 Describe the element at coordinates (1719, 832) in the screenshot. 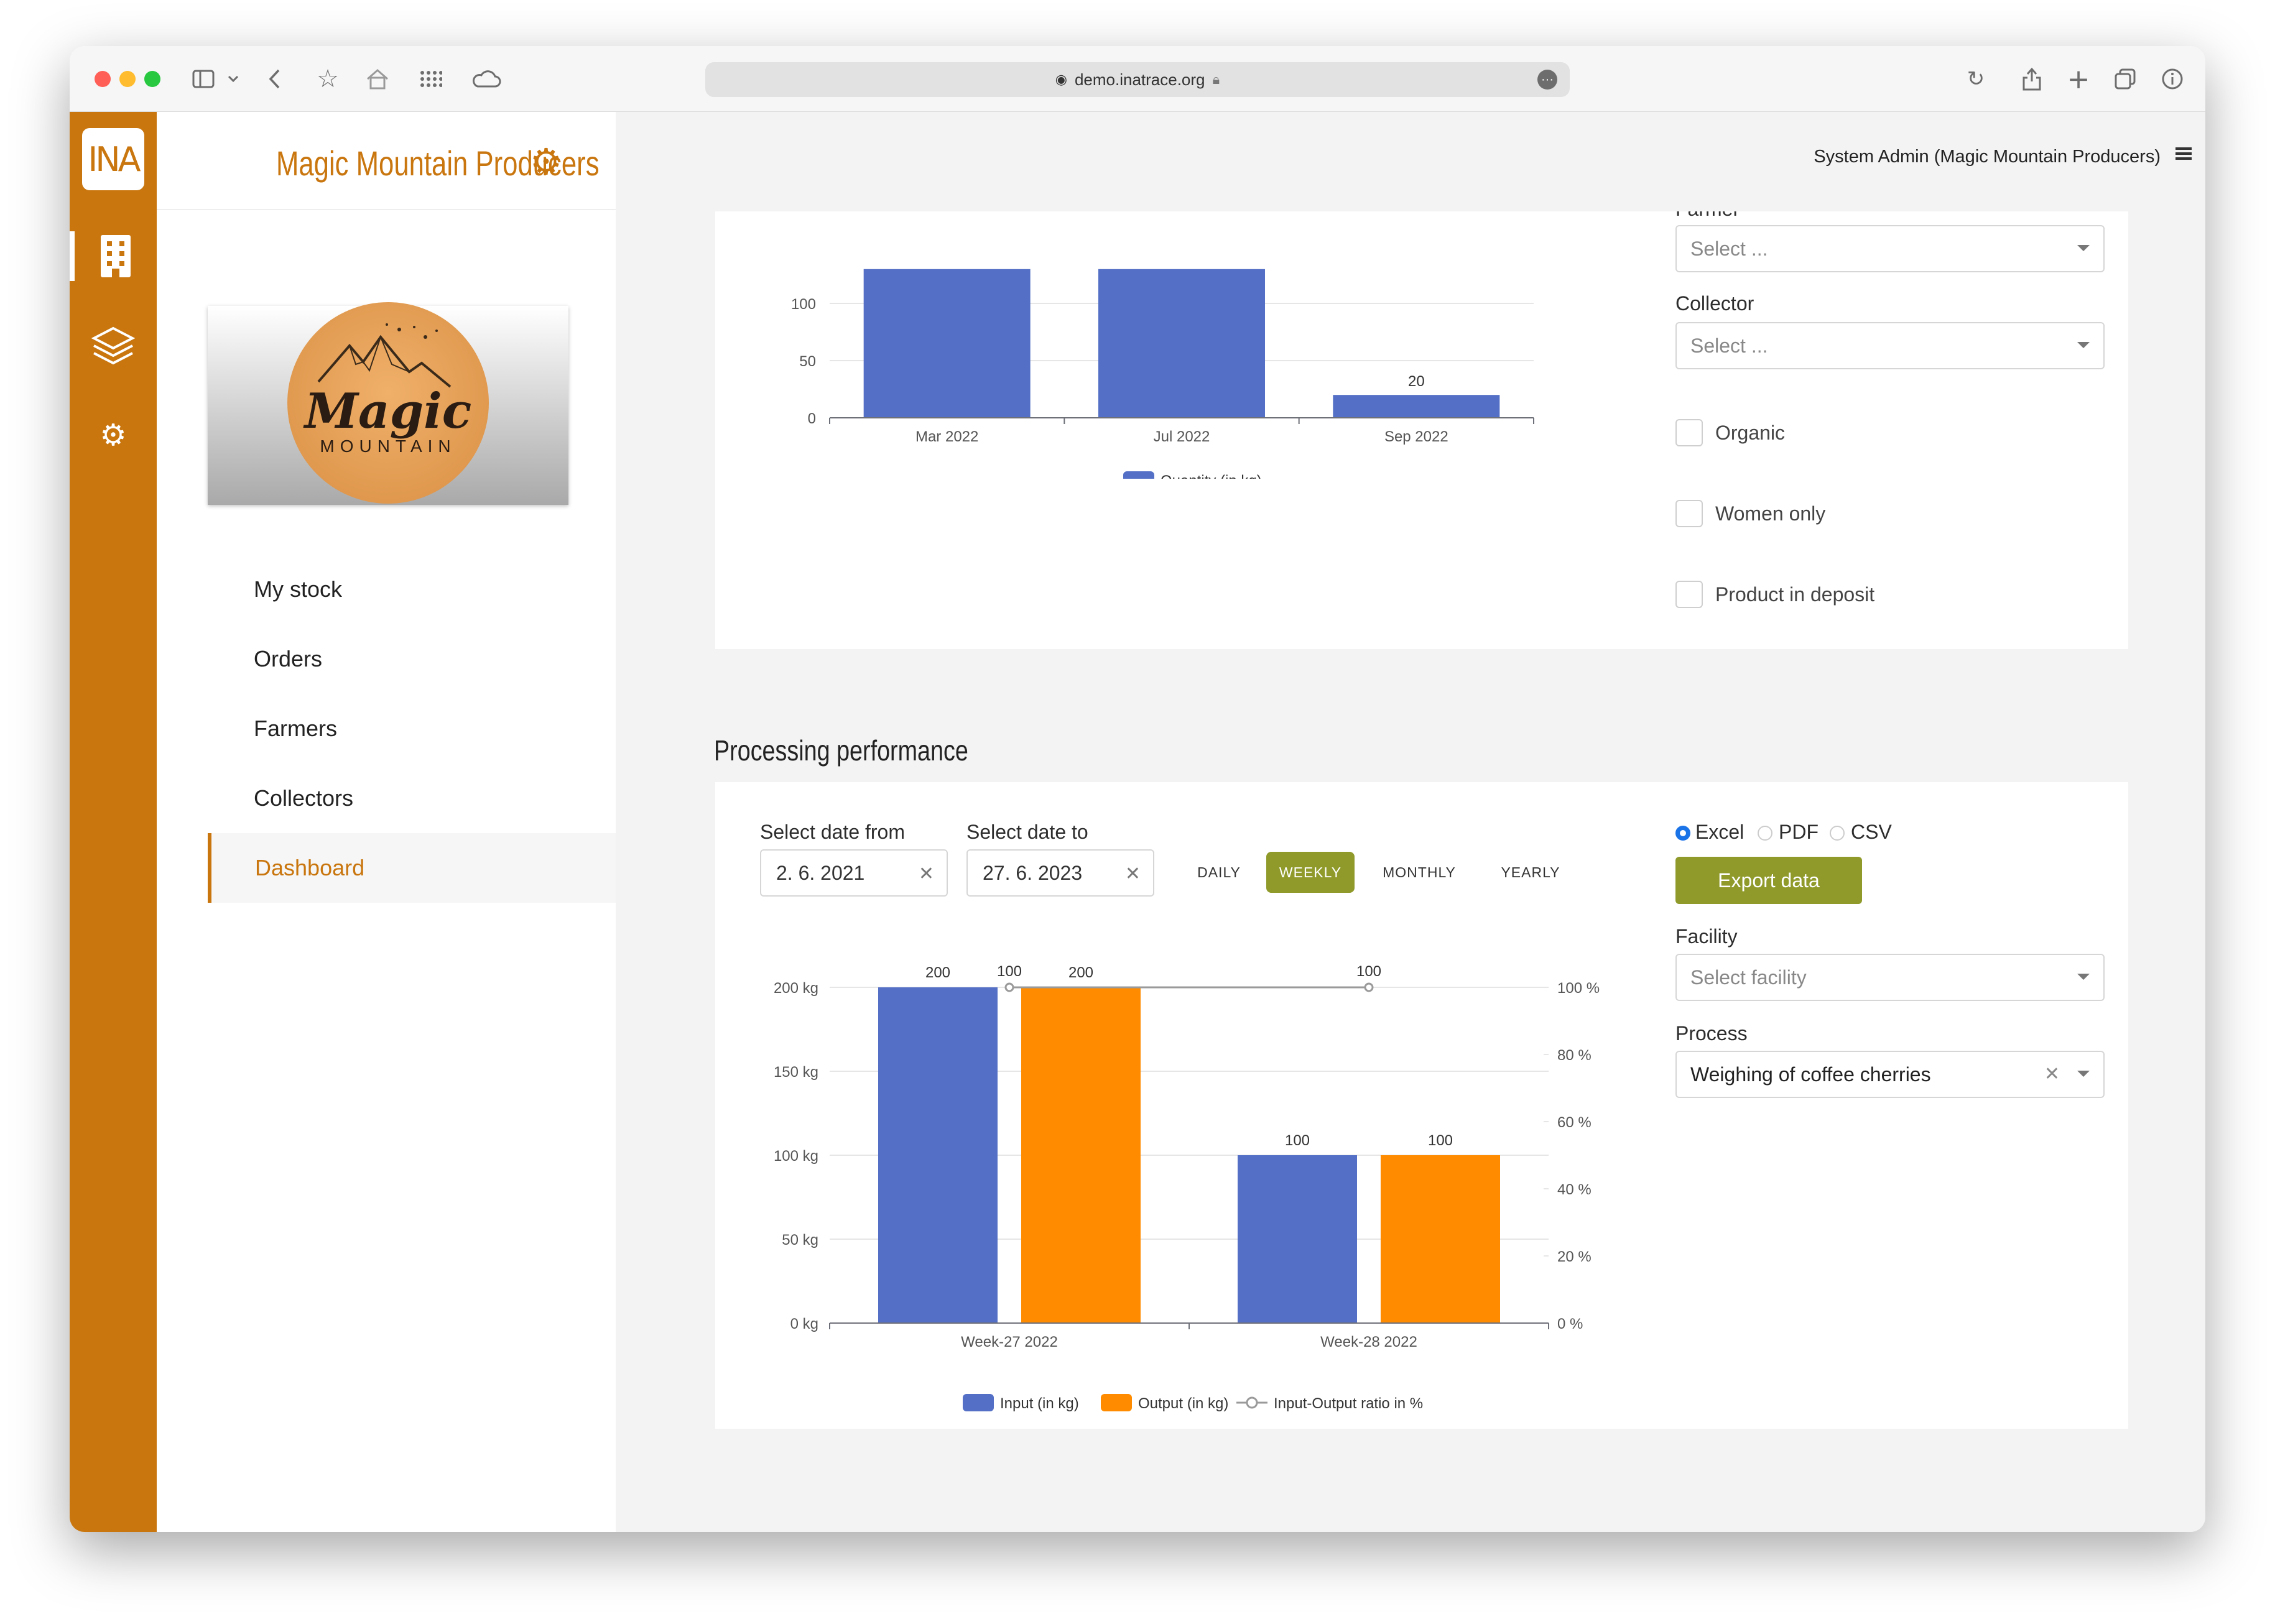

I see `export-excel-label: Excel` at that location.